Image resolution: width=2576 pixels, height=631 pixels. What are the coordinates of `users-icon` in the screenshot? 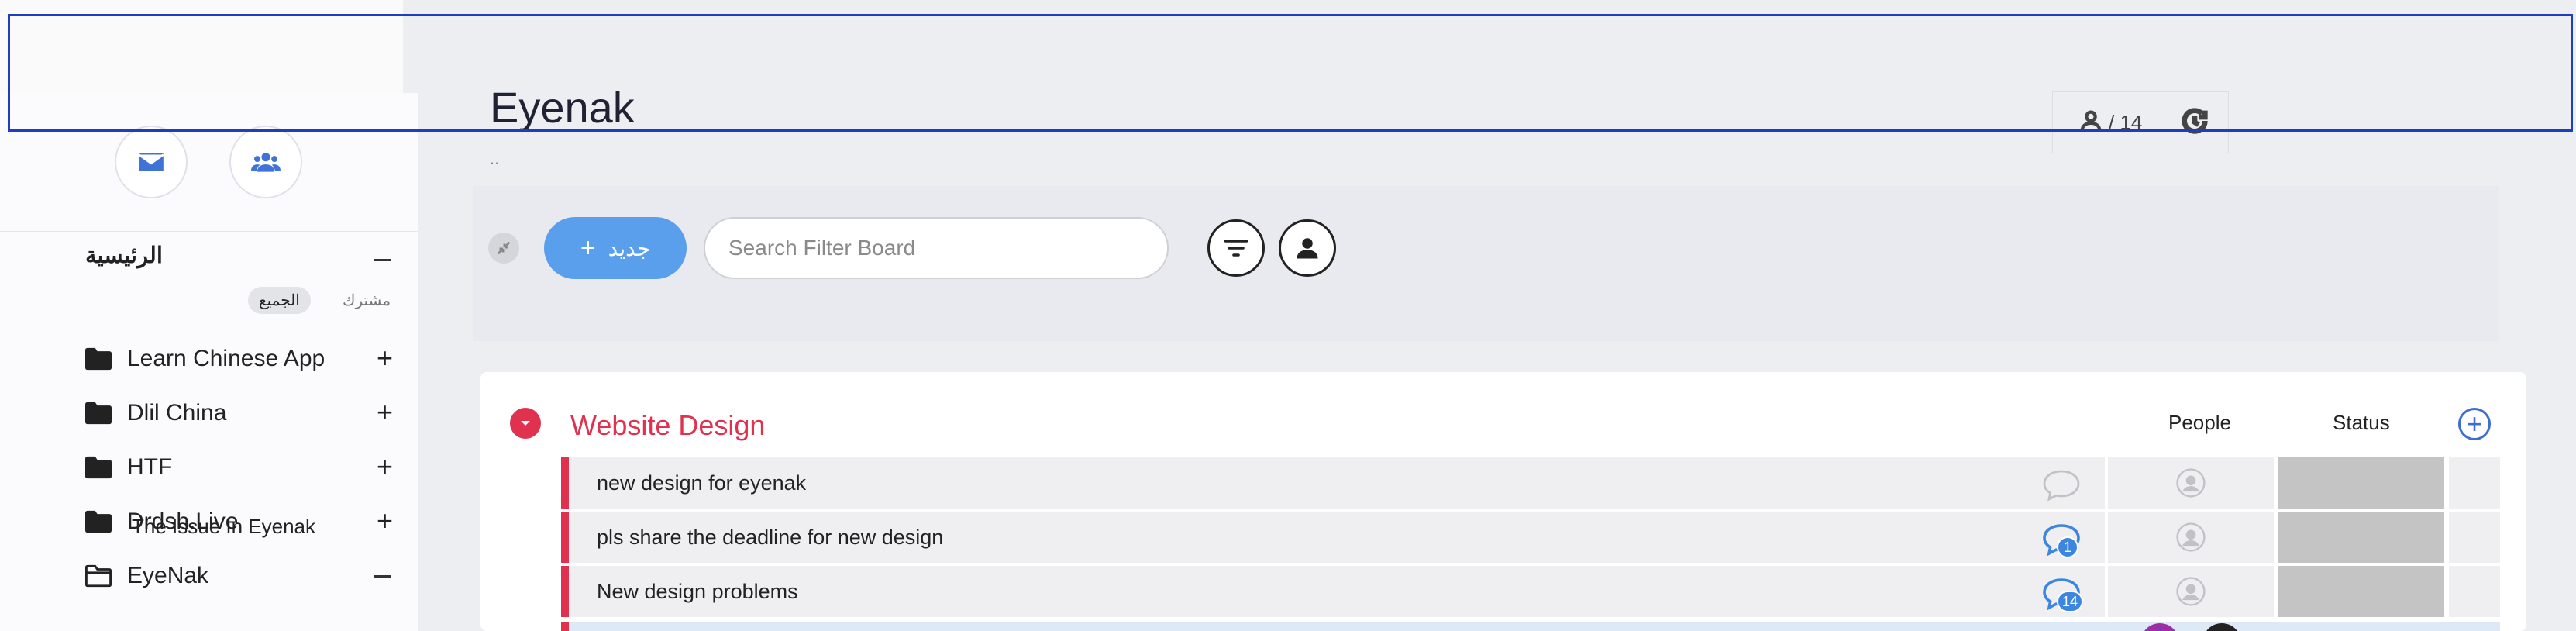 It's located at (266, 162).